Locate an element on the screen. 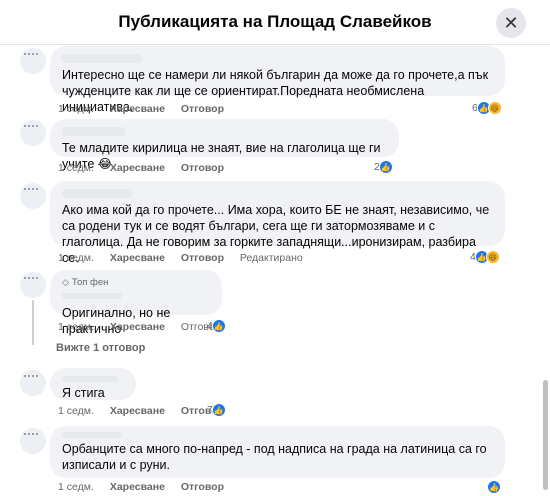 The image size is (550, 496). view-replies-link: Вижте 1 отговор is located at coordinates (100, 348).